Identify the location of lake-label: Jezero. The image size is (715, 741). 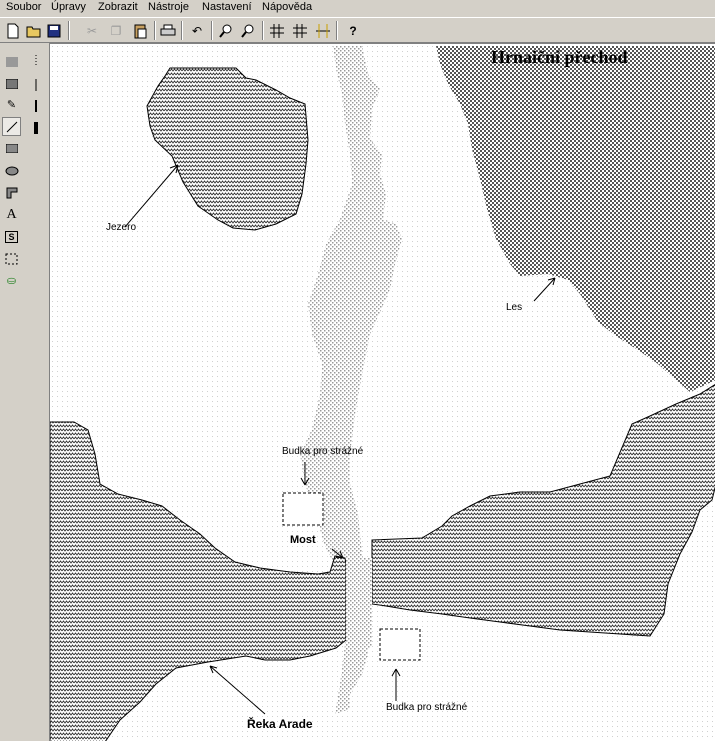
(121, 227).